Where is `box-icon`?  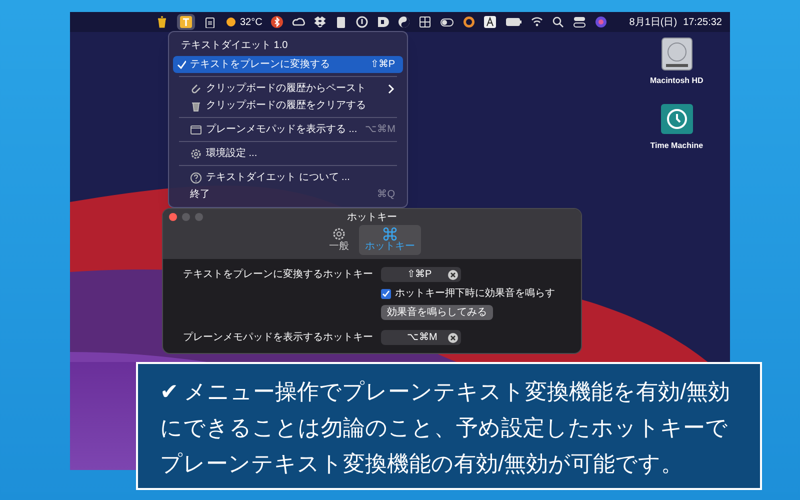
box-icon is located at coordinates (320, 22).